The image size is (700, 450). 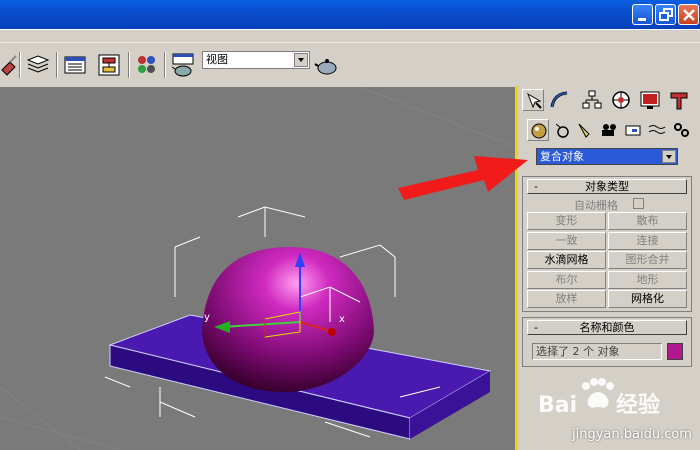 What do you see at coordinates (557, 405) in the screenshot?
I see `svg-text: Bai` at bounding box center [557, 405].